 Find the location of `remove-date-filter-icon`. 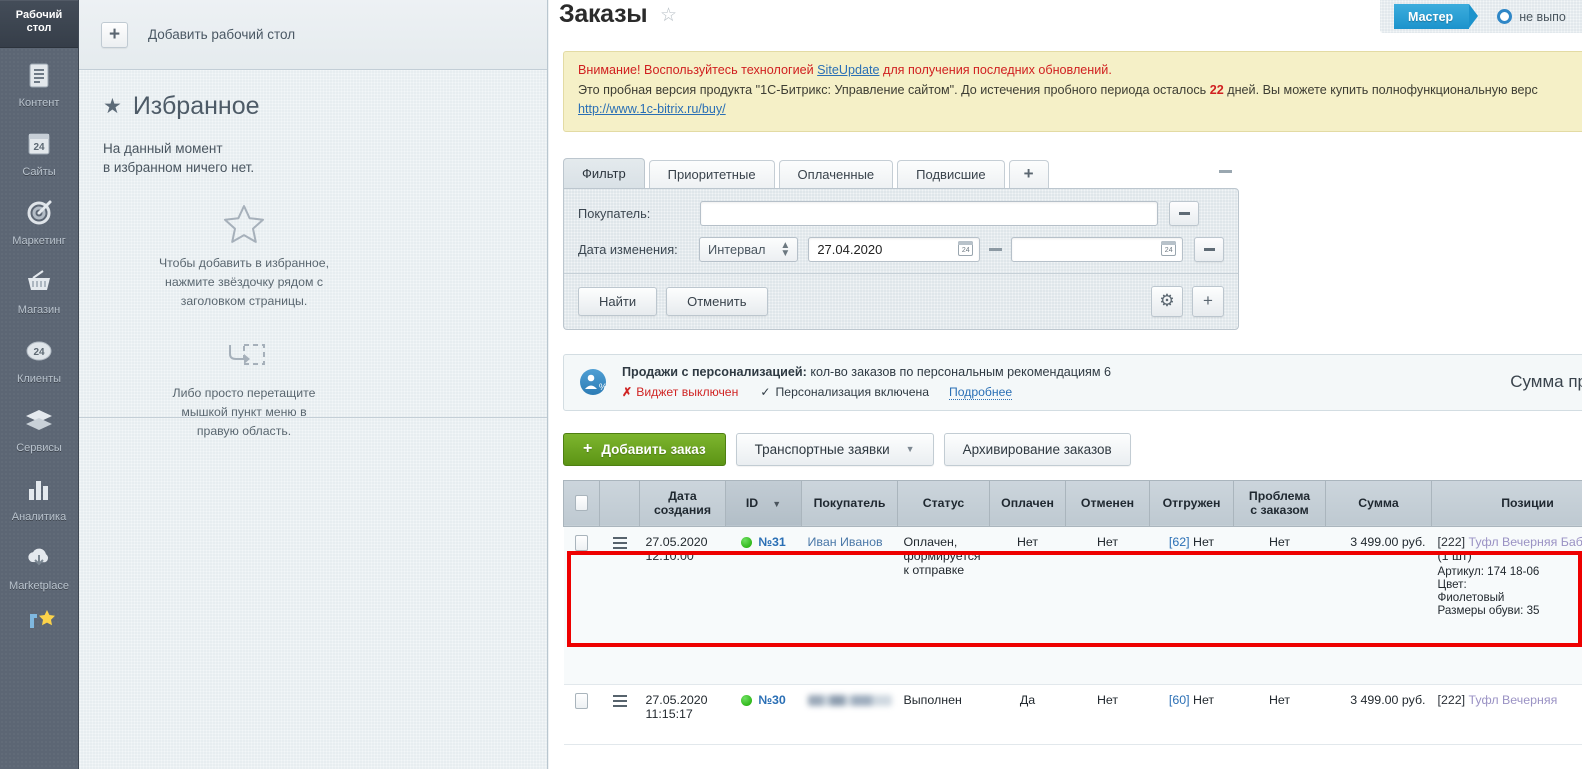

remove-date-filter-icon is located at coordinates (1209, 249).